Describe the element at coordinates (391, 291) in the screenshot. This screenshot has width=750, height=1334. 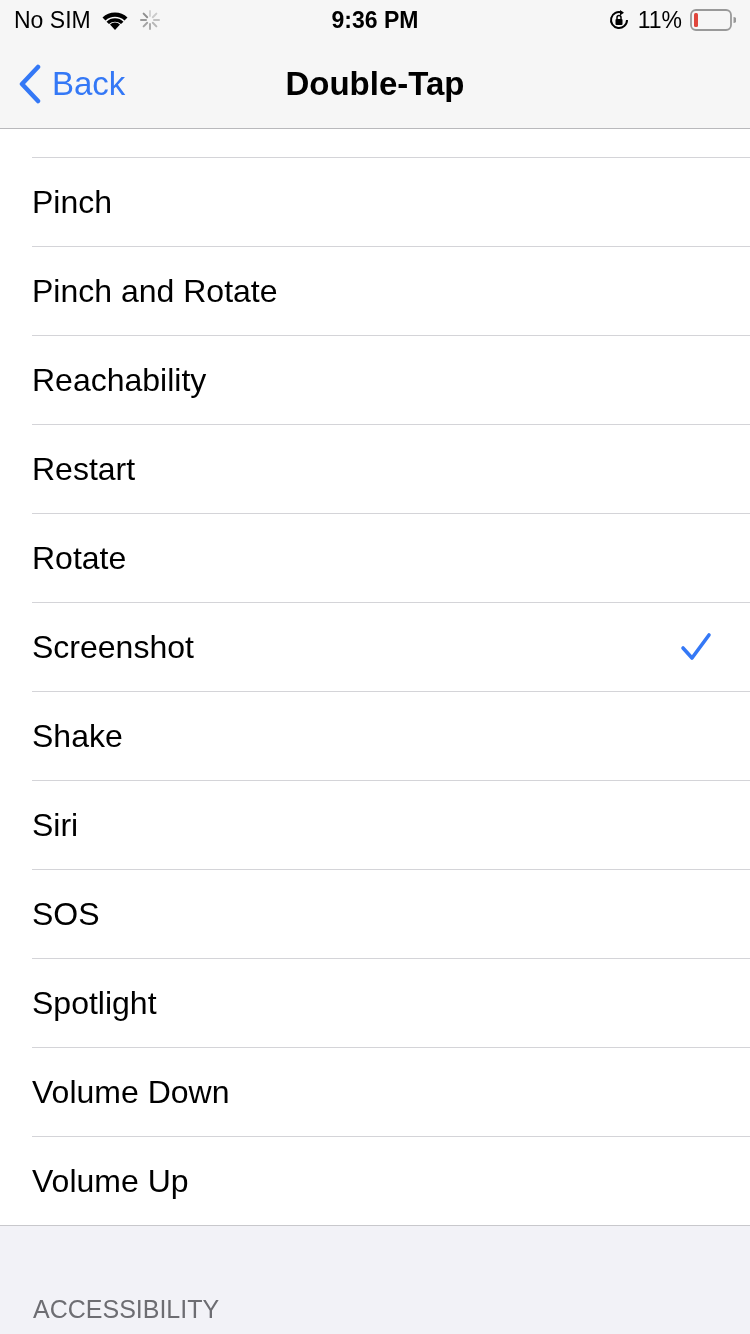
I see `option-row: Pinch and Rotate` at that location.